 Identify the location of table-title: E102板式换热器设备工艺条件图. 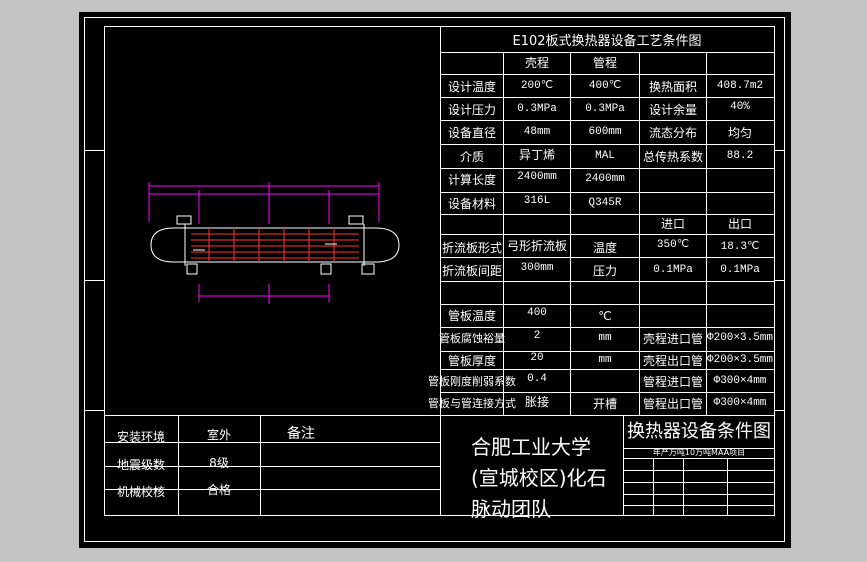
(607, 41).